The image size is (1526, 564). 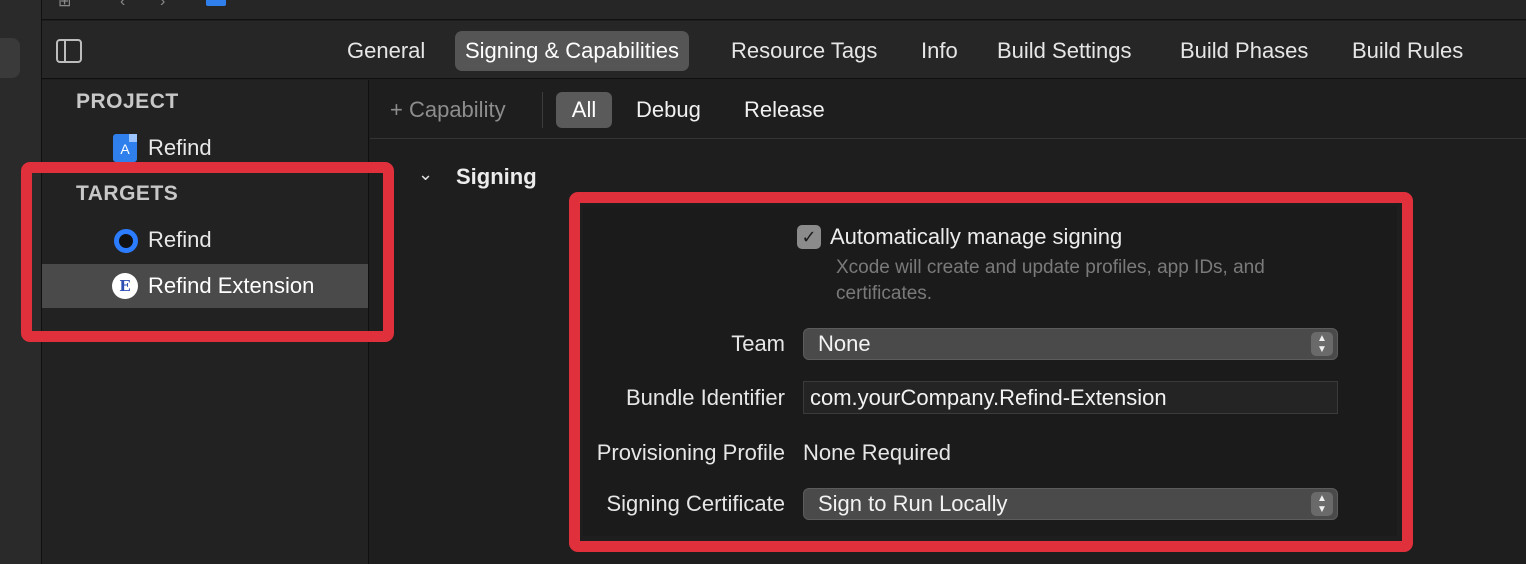 What do you see at coordinates (1064, 51) in the screenshot?
I see `tab-build-settings: Build Settings` at bounding box center [1064, 51].